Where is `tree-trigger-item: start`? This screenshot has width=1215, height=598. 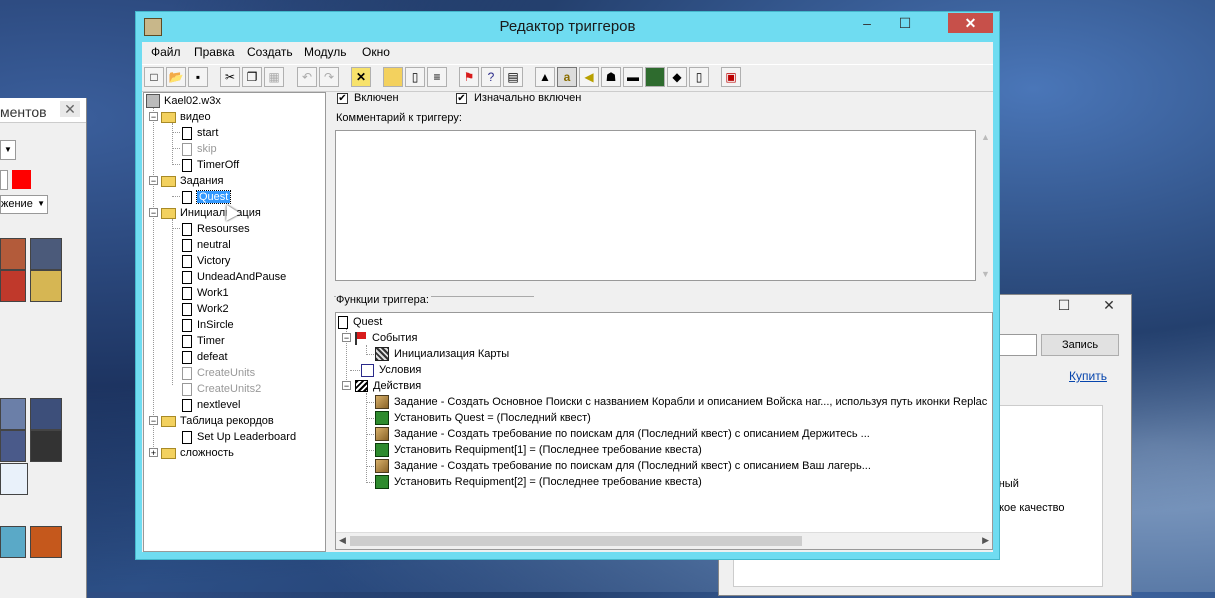 tree-trigger-item: start is located at coordinates (200, 133).